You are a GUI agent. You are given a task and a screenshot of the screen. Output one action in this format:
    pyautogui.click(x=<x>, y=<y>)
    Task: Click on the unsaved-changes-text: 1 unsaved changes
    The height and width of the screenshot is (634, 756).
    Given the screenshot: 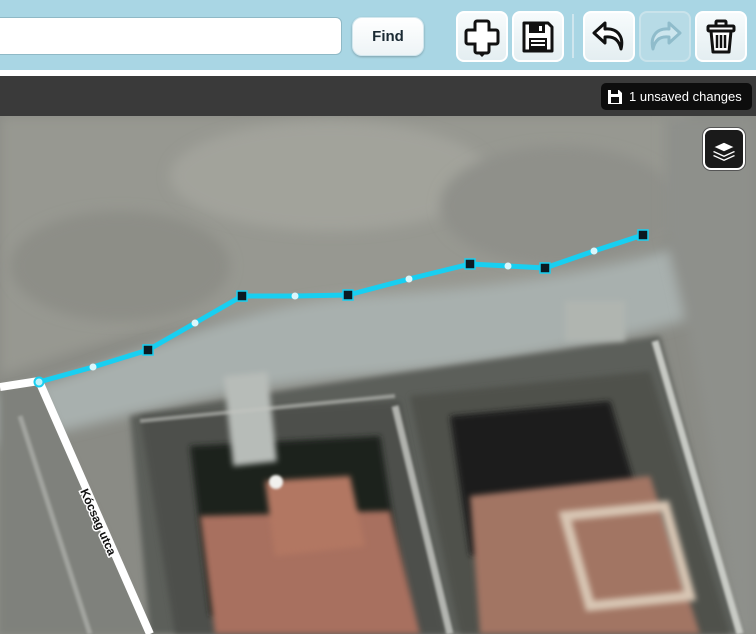 What is the action you would take?
    pyautogui.click(x=685, y=96)
    